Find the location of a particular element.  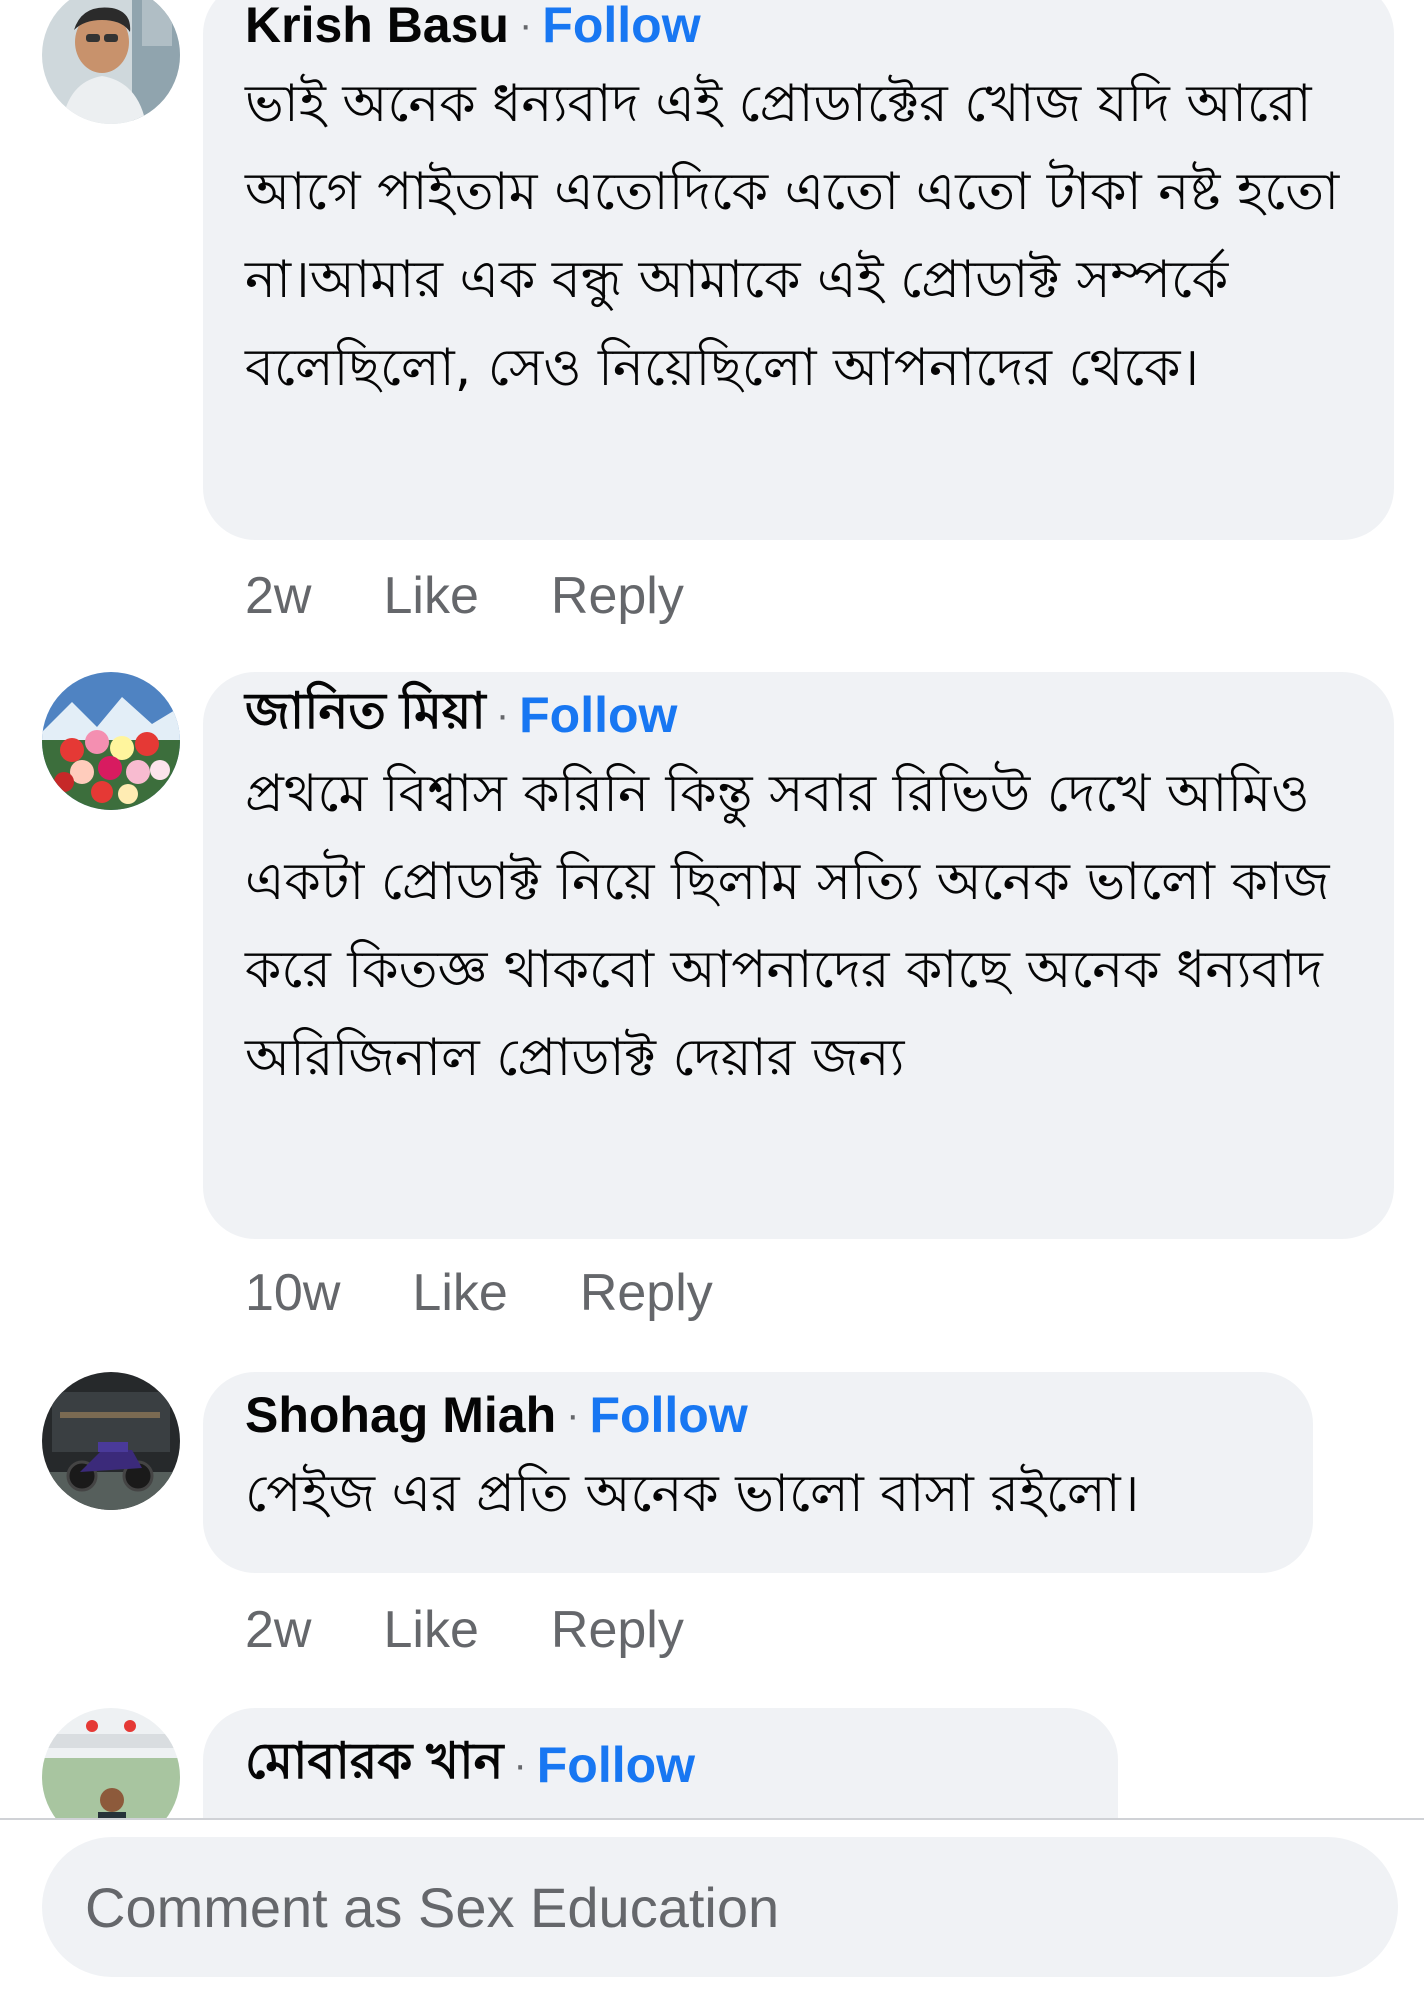

comment-header: মোবারক খান · Follow is located at coordinates (660, 1764).